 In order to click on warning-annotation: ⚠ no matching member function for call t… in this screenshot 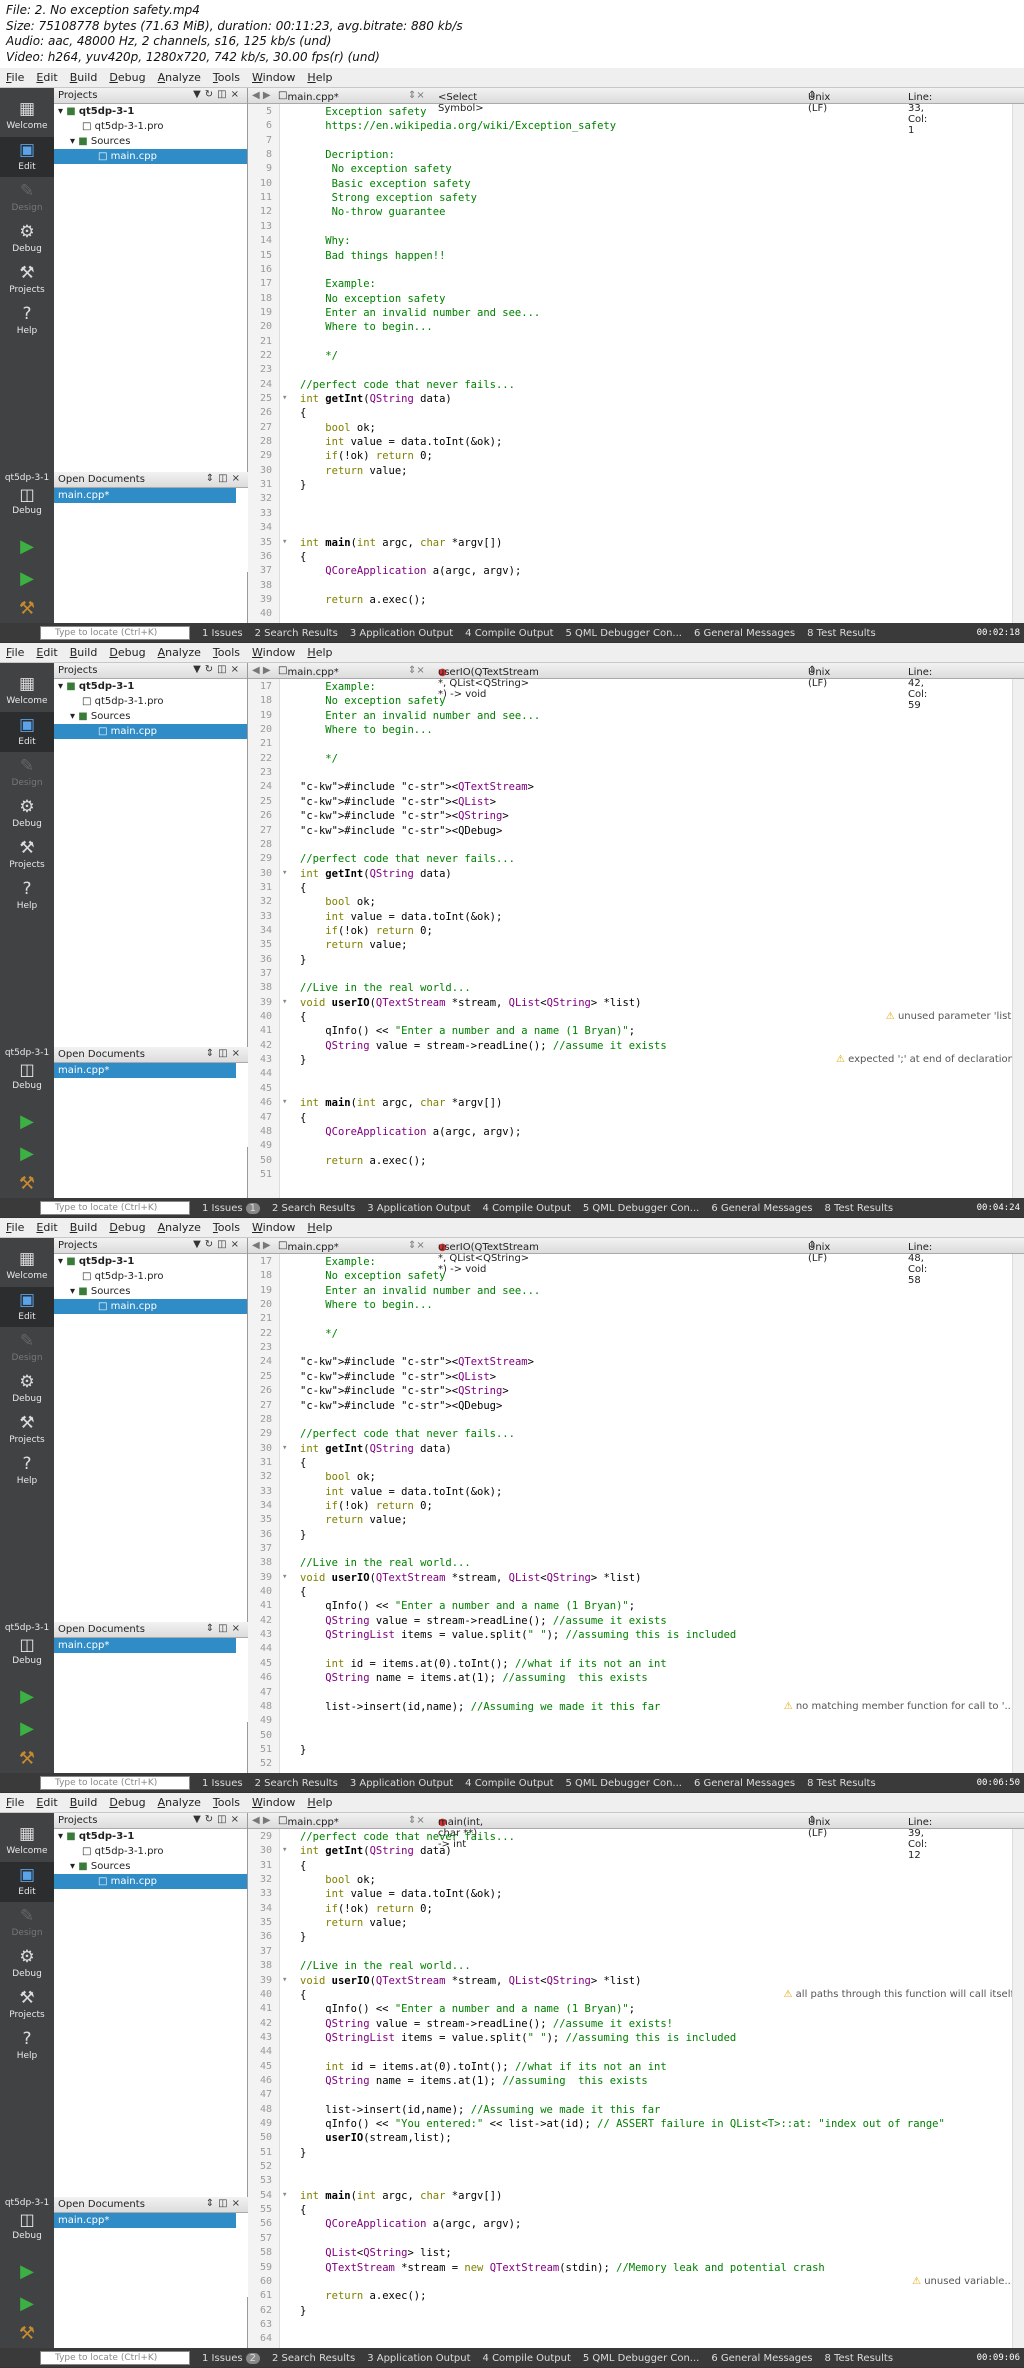, I will do `click(898, 1706)`.